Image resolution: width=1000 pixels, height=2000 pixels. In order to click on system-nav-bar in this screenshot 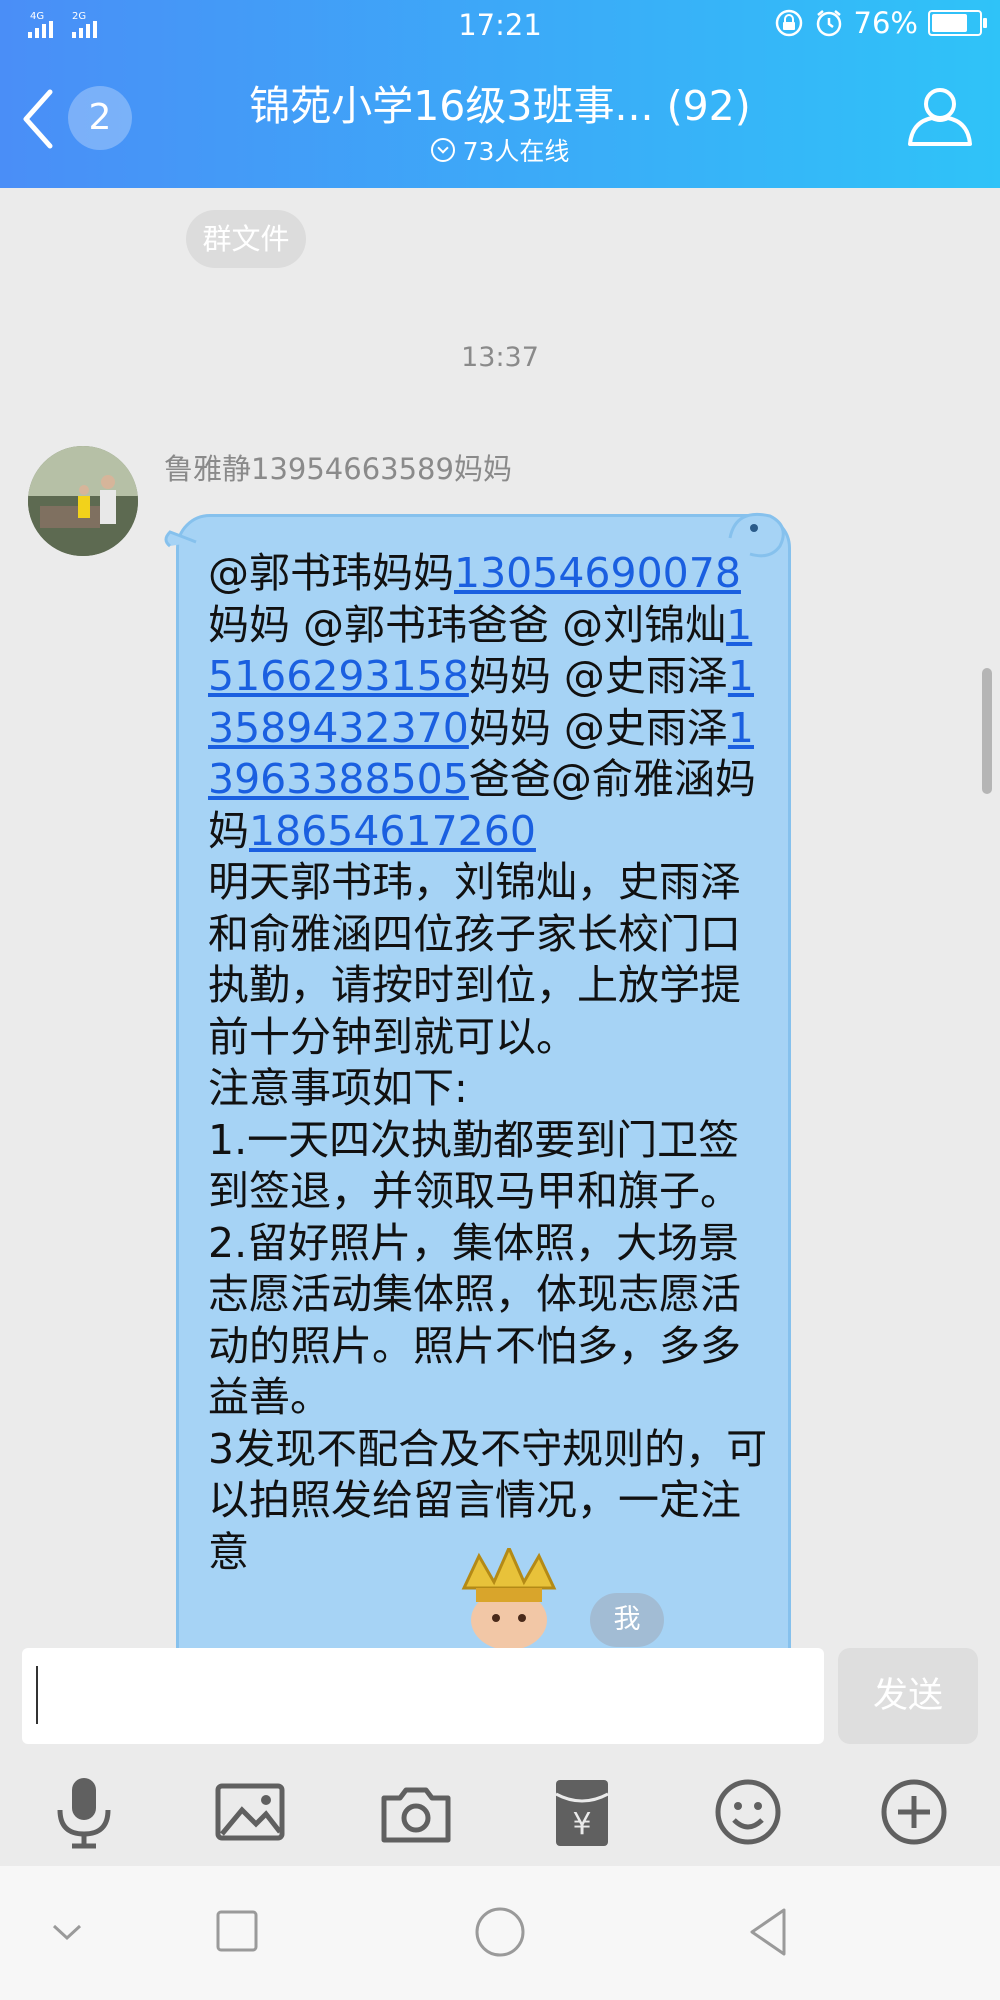, I will do `click(500, 1933)`.